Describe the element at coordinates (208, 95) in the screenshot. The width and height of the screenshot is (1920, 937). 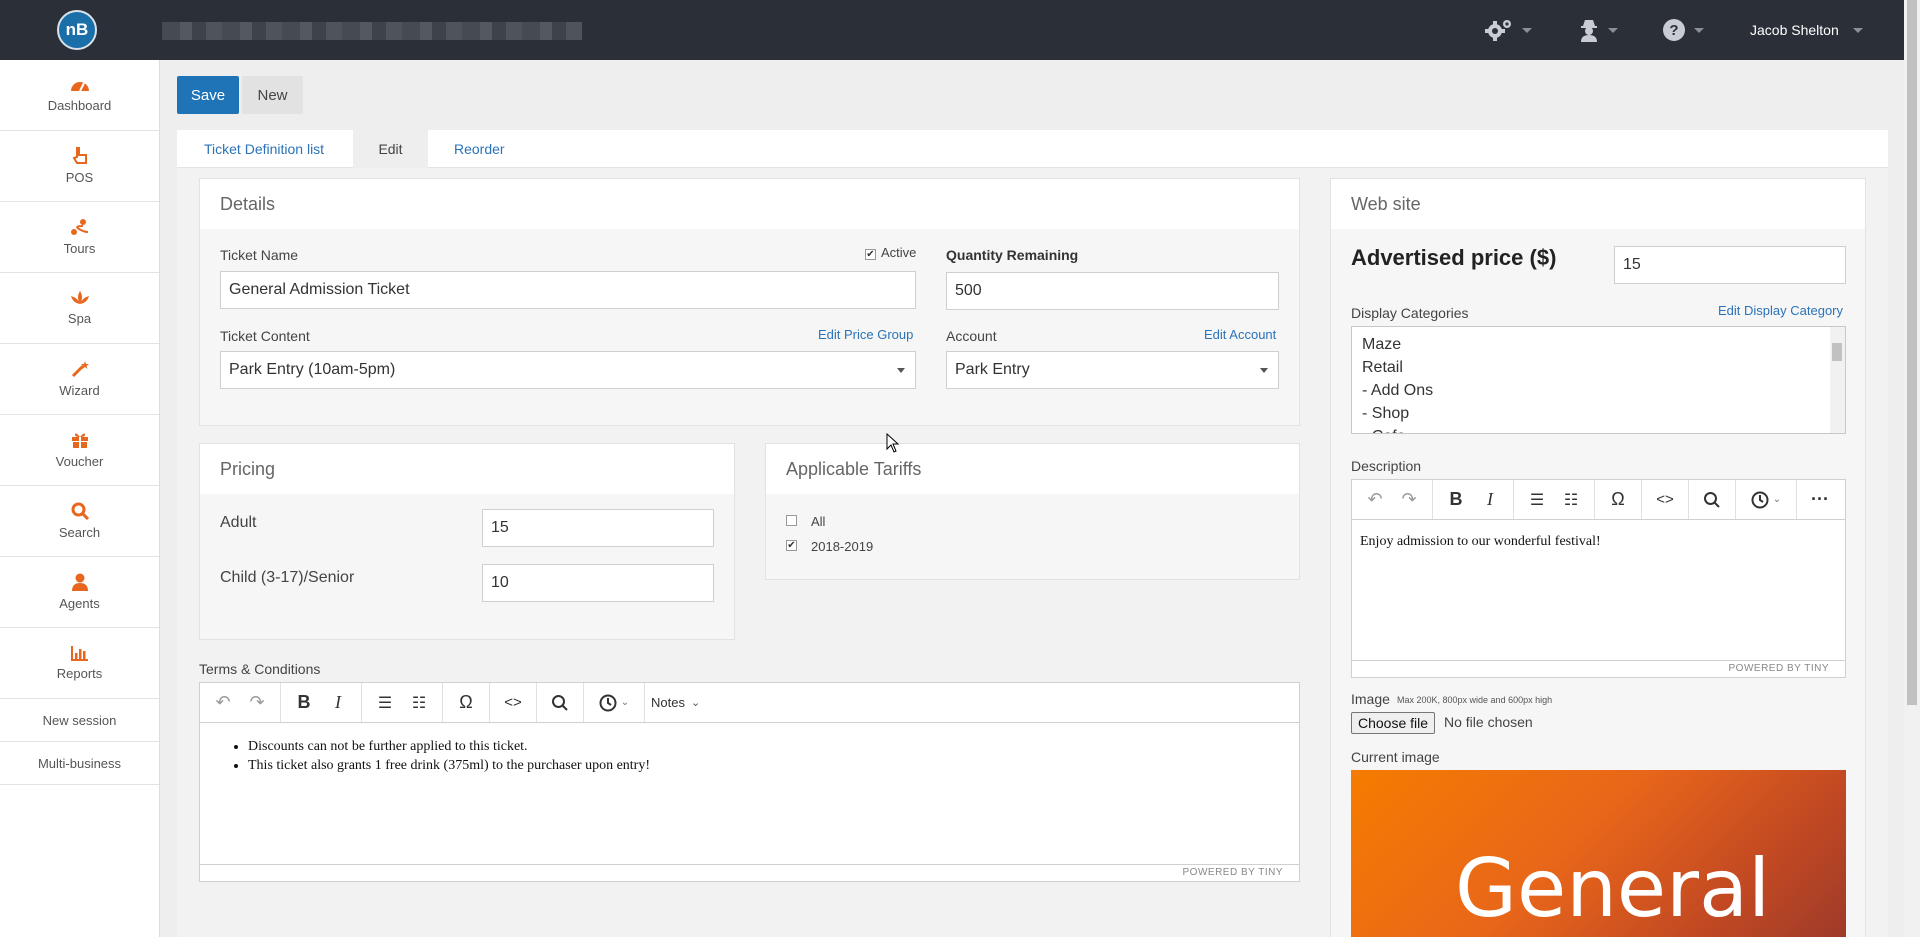
I see `save-button: Save` at that location.